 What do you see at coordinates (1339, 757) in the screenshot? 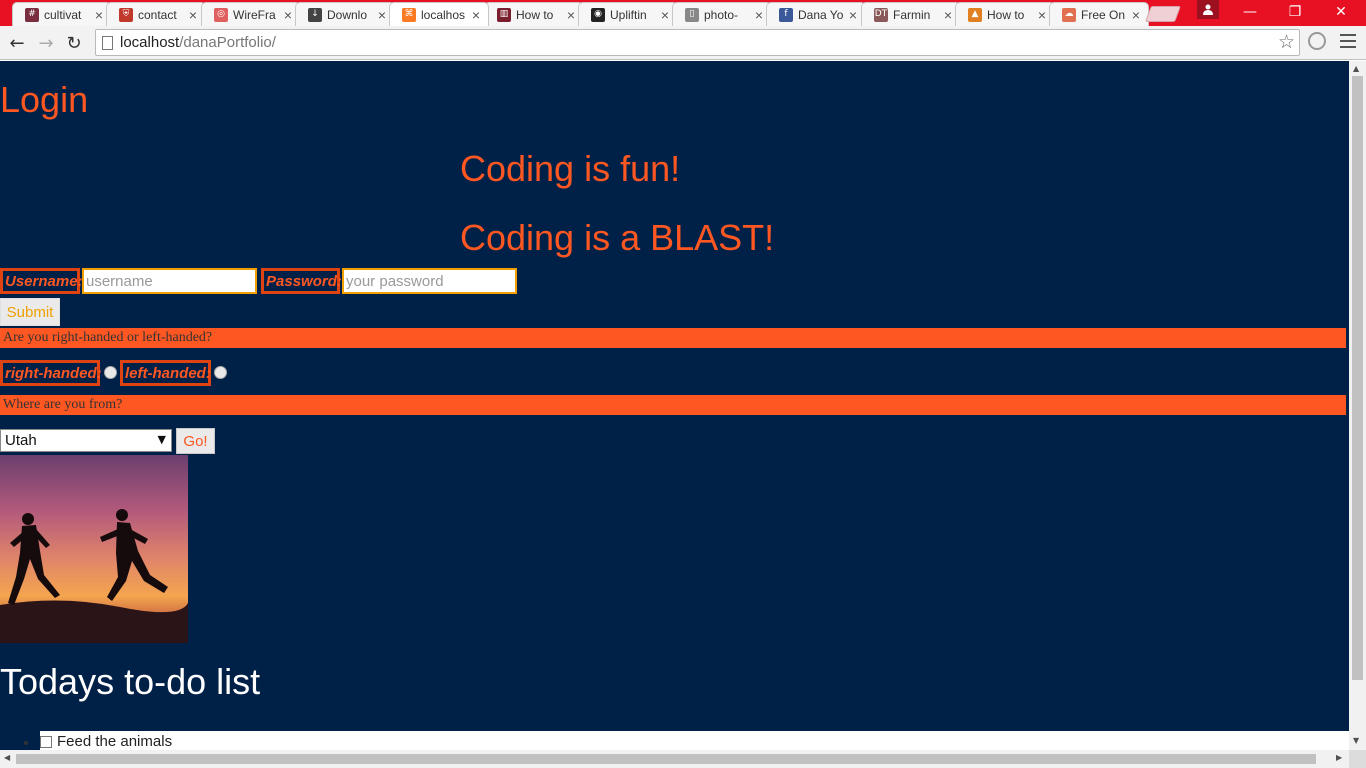
I see `scroll-right-icon: ▶` at bounding box center [1339, 757].